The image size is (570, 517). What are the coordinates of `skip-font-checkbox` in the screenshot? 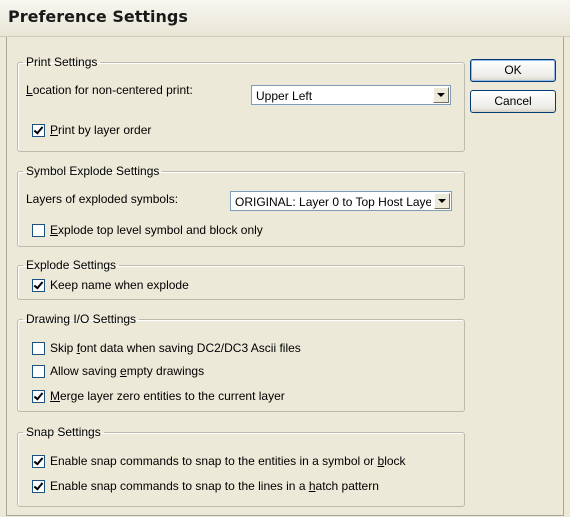 It's located at (38, 348).